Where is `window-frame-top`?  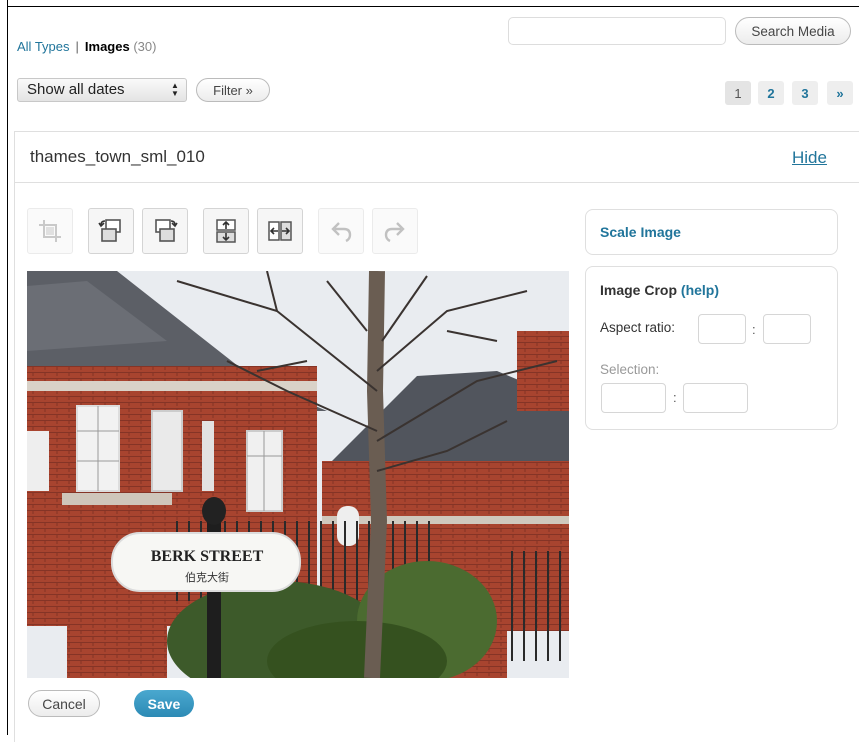 window-frame-top is located at coordinates (433, 6).